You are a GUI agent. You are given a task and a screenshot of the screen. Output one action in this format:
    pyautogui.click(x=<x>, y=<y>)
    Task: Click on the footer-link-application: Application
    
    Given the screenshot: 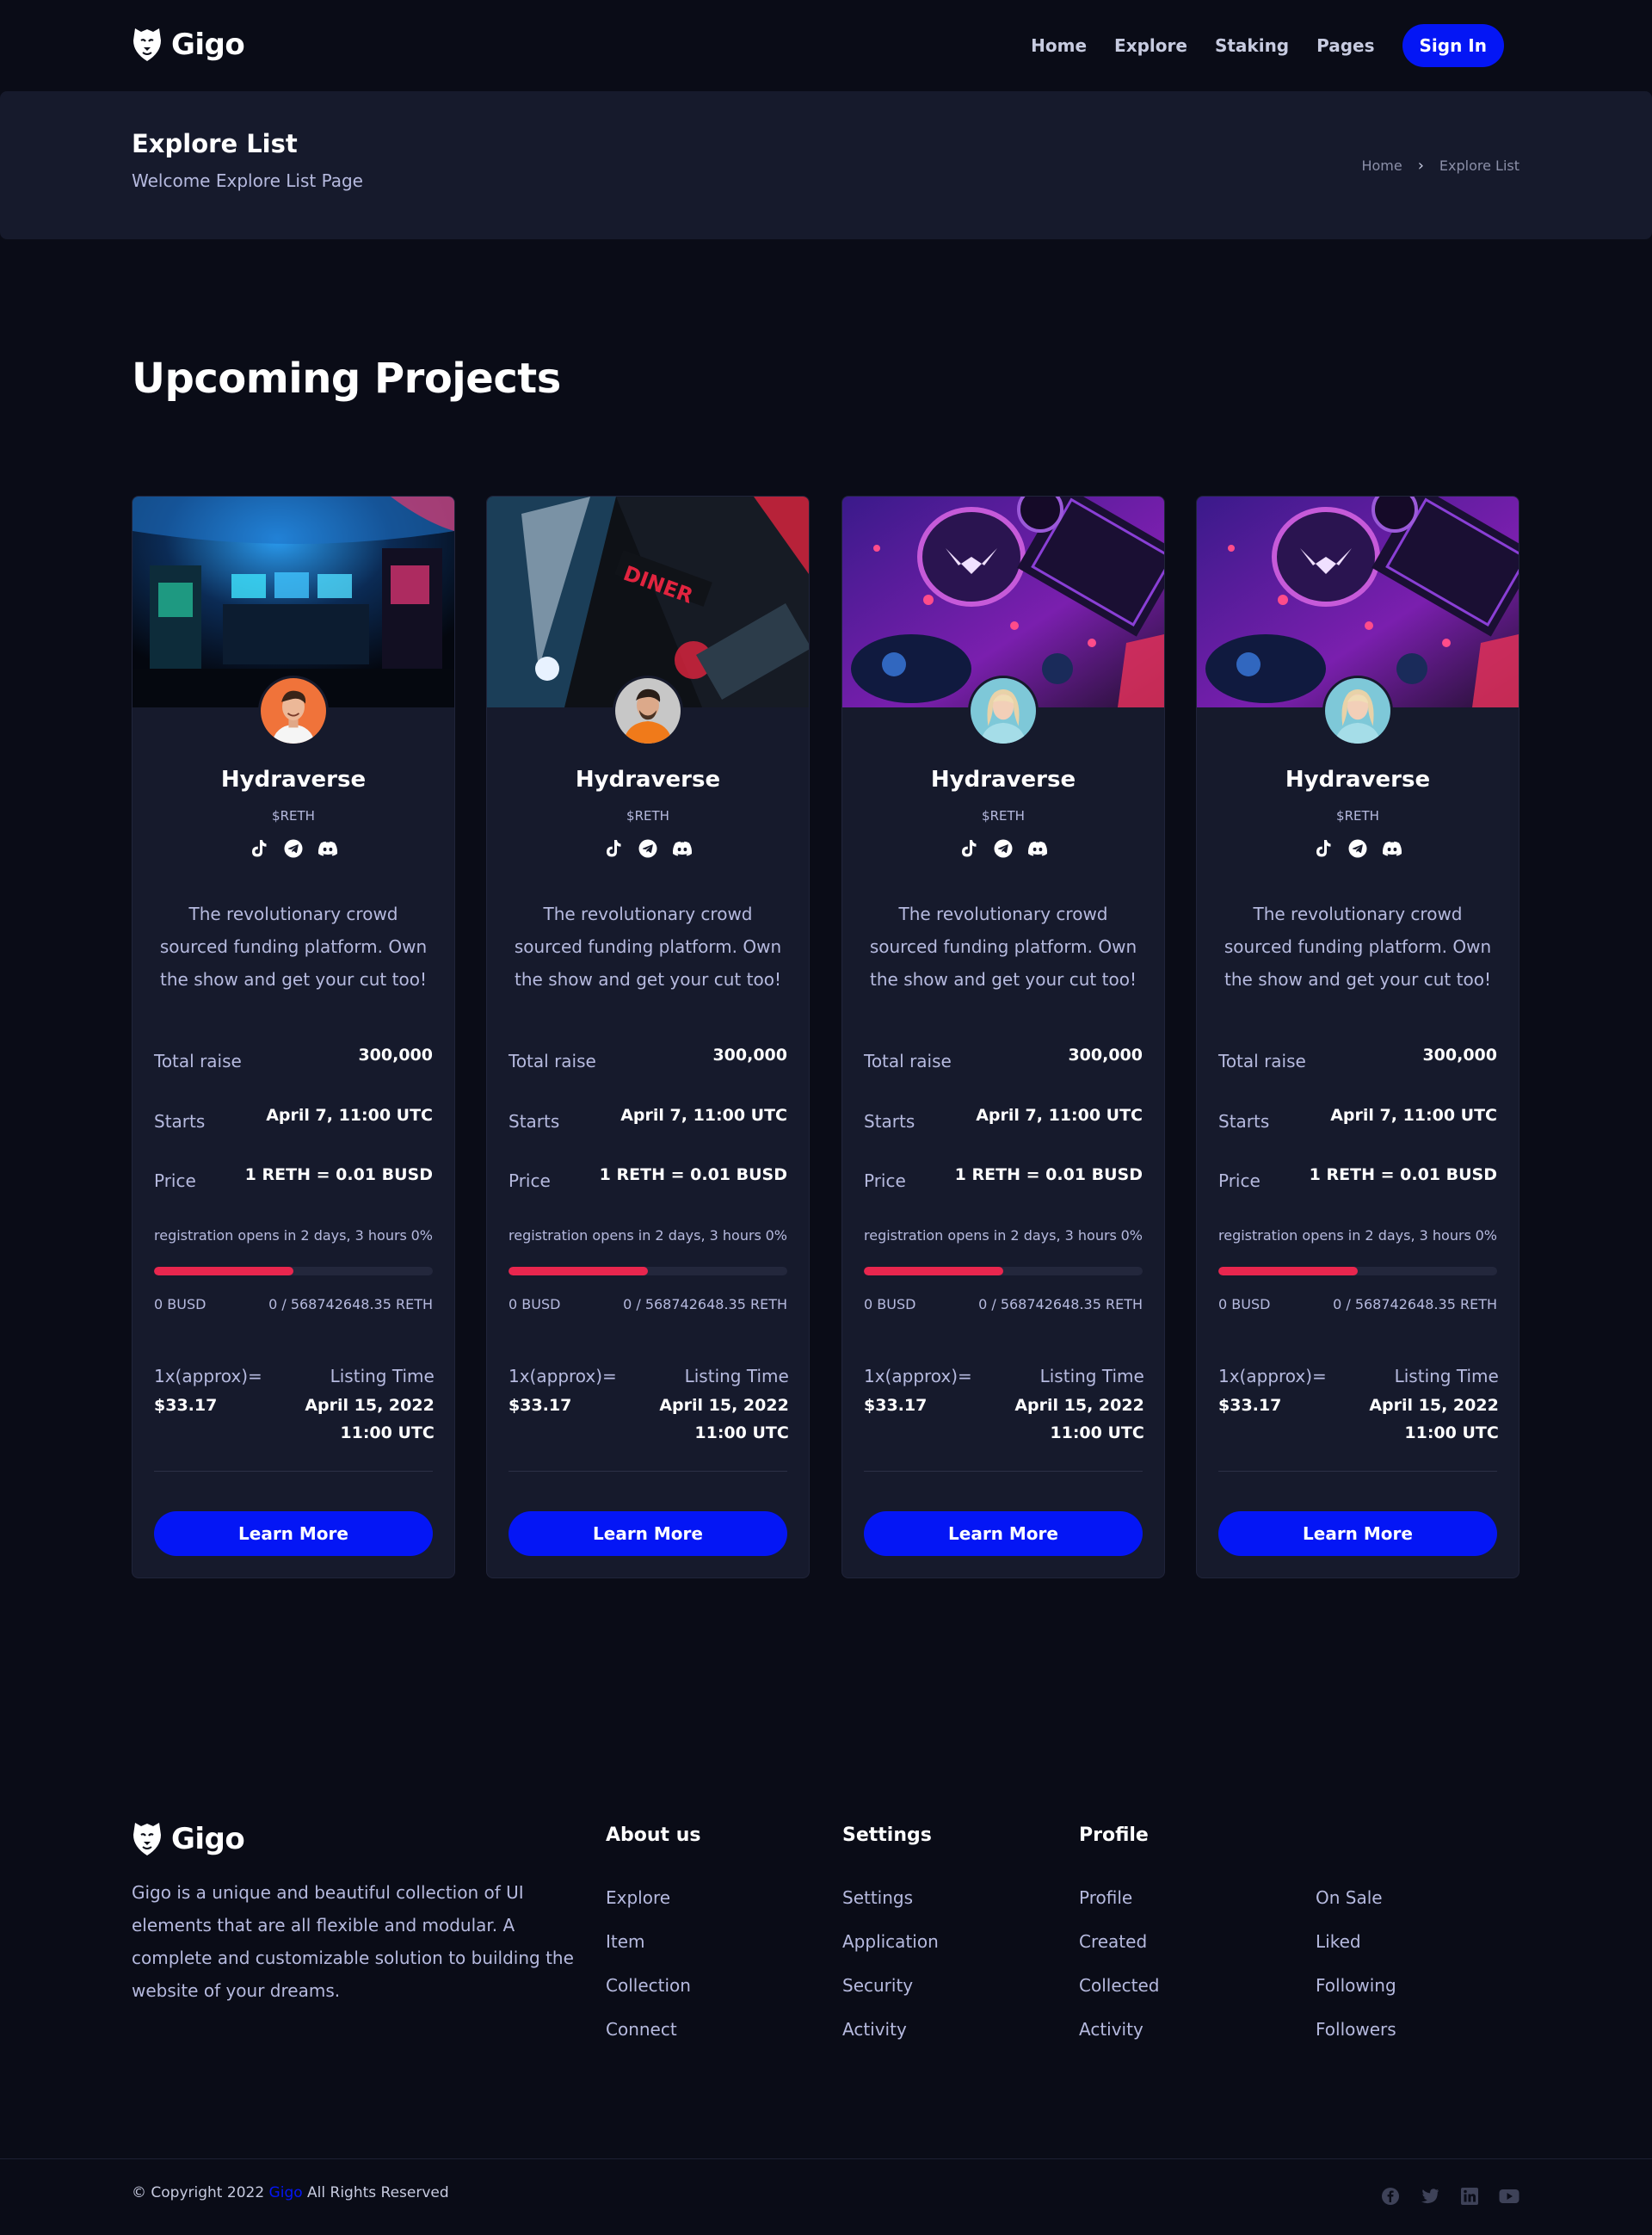 What is the action you would take?
    pyautogui.click(x=890, y=1942)
    